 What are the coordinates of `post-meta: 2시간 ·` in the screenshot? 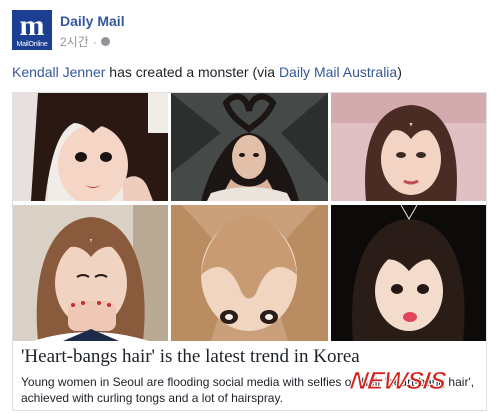 It's located at (85, 41).